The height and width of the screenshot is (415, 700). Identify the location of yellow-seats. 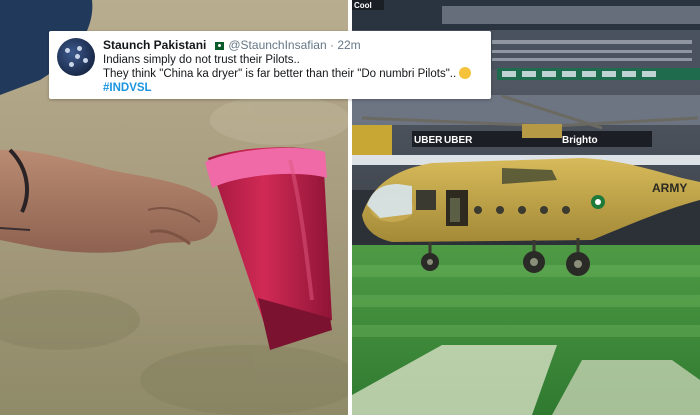
(372, 140).